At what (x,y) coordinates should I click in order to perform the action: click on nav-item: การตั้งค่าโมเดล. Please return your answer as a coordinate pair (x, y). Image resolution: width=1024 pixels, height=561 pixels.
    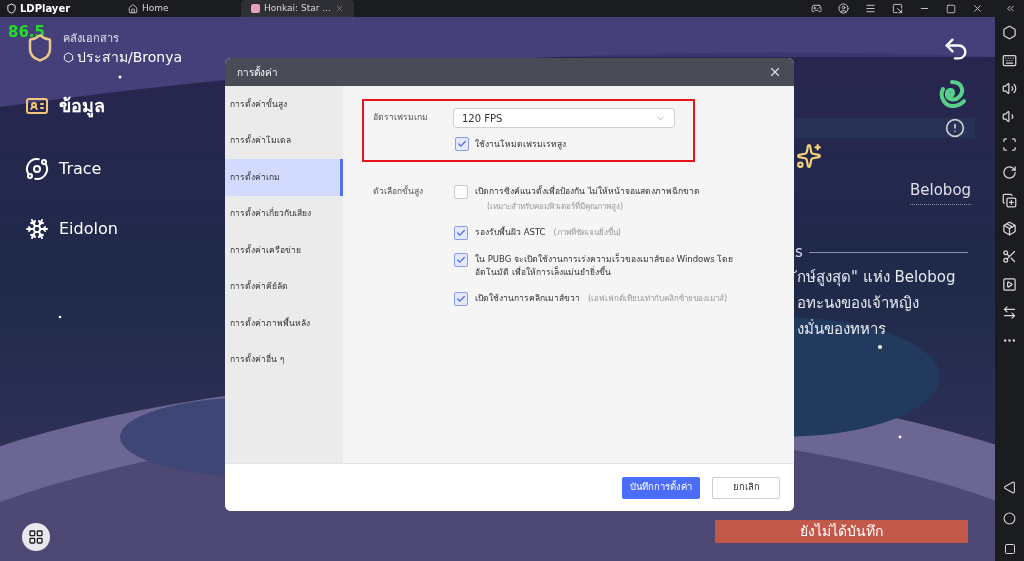
    Looking at the image, I should click on (284, 140).